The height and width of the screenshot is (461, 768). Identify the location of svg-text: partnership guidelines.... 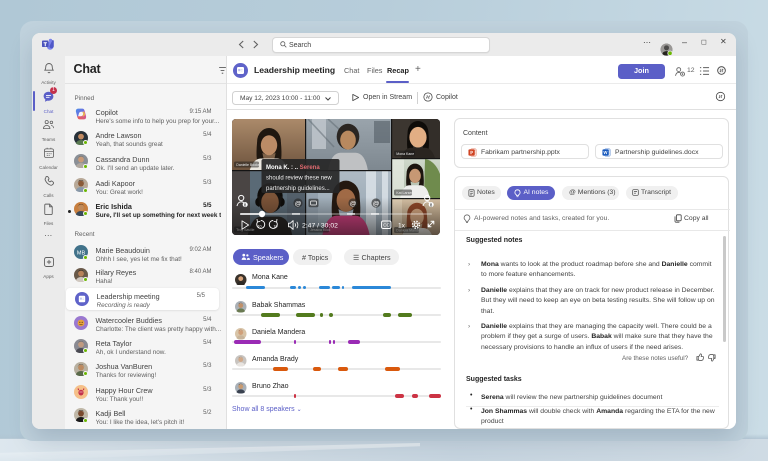
(298, 189).